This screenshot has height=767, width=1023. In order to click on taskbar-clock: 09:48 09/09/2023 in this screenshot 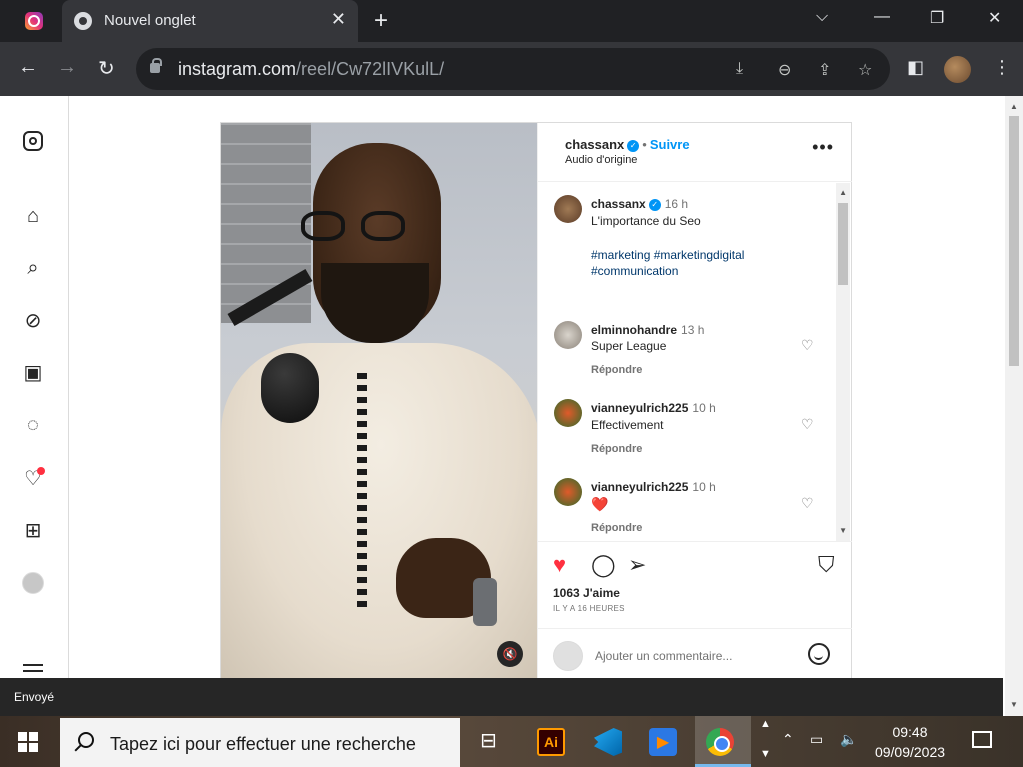, I will do `click(910, 742)`.